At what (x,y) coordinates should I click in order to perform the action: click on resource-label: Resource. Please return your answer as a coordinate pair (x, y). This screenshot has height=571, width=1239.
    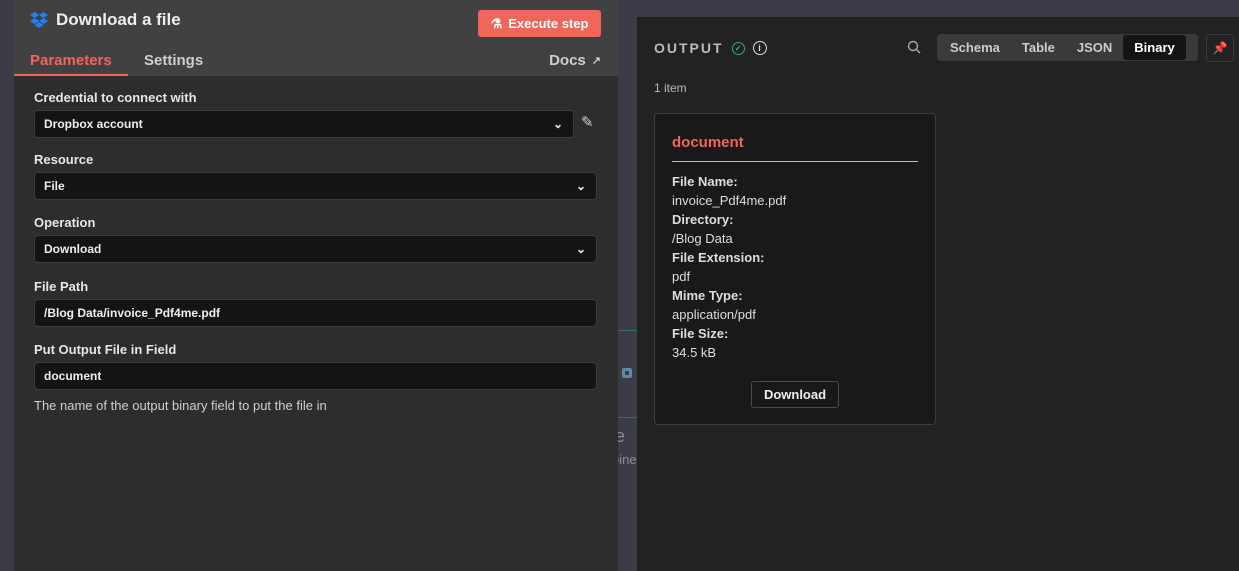
    Looking at the image, I should click on (64, 159).